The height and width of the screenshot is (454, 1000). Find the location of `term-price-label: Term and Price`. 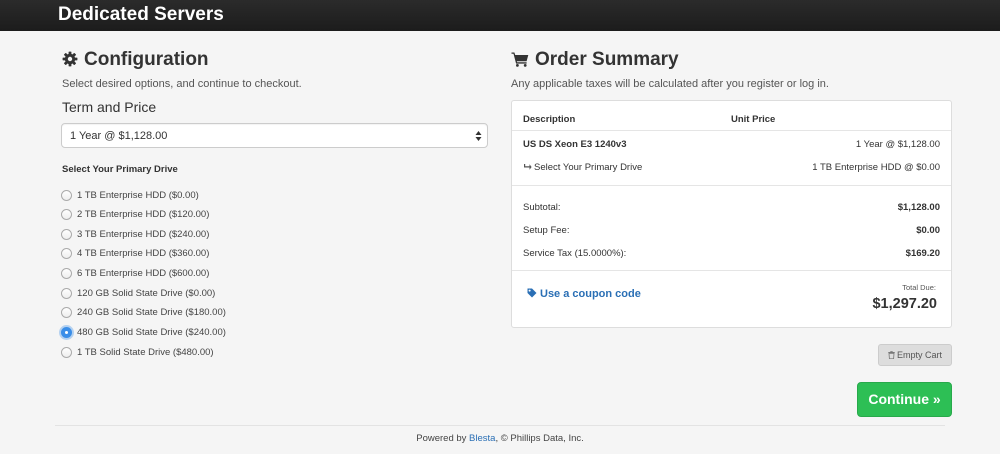

term-price-label: Term and Price is located at coordinates (109, 107).